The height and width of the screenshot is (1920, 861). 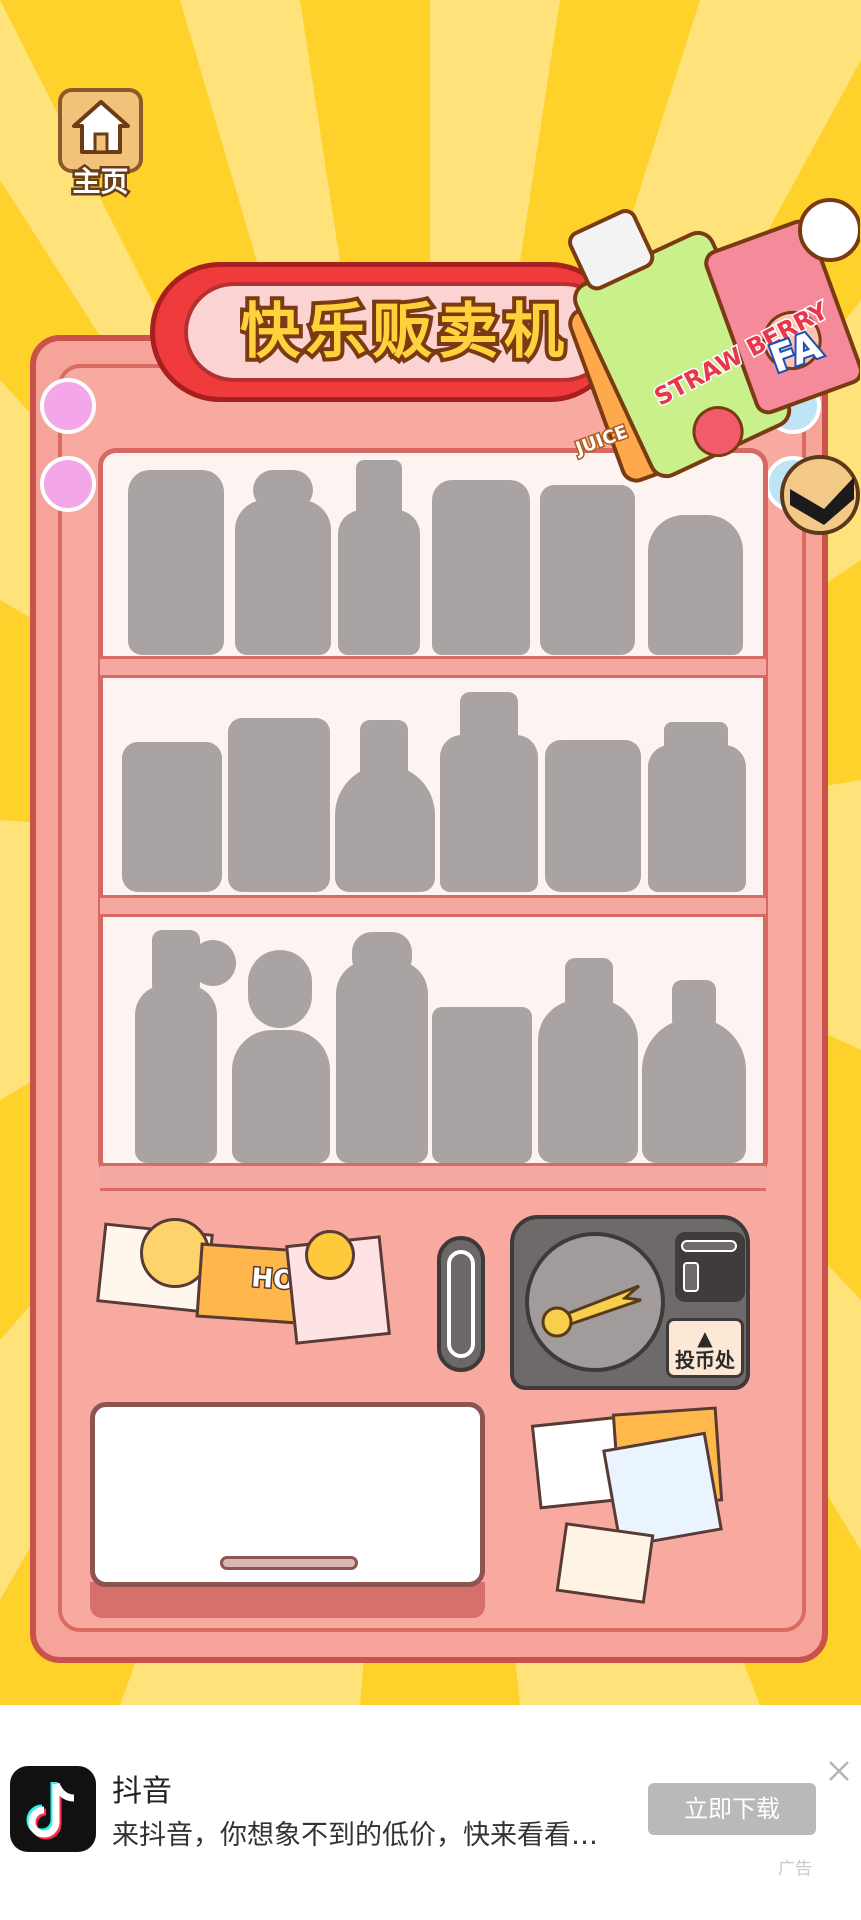 I want to click on coin-insert-text: 投币处, so click(x=705, y=1360).